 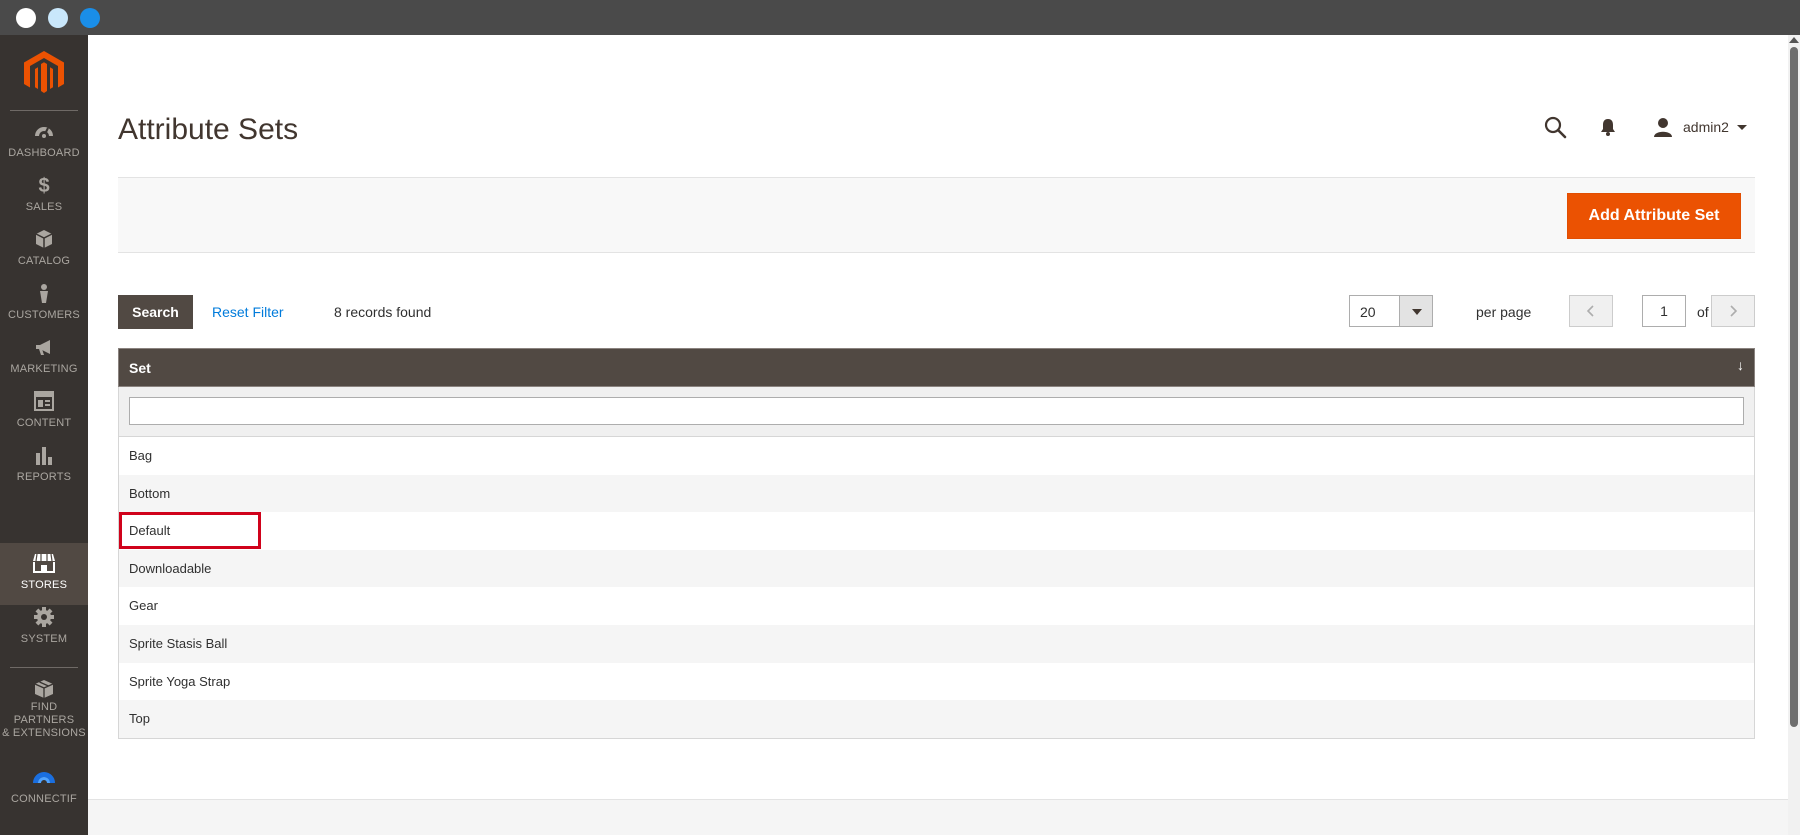 What do you see at coordinates (936, 719) in the screenshot?
I see `table-row: Top` at bounding box center [936, 719].